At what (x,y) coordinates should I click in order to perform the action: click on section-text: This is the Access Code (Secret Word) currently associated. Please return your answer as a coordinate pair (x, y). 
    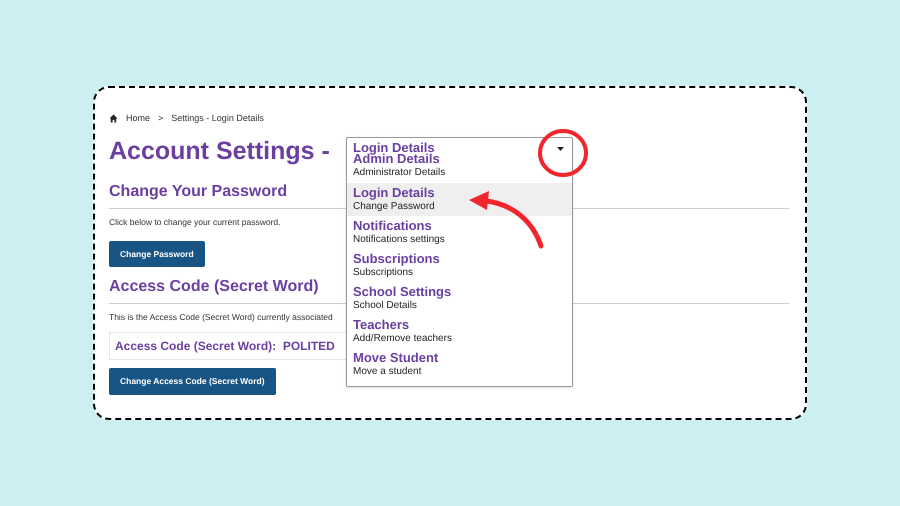
    Looking at the image, I should click on (221, 317).